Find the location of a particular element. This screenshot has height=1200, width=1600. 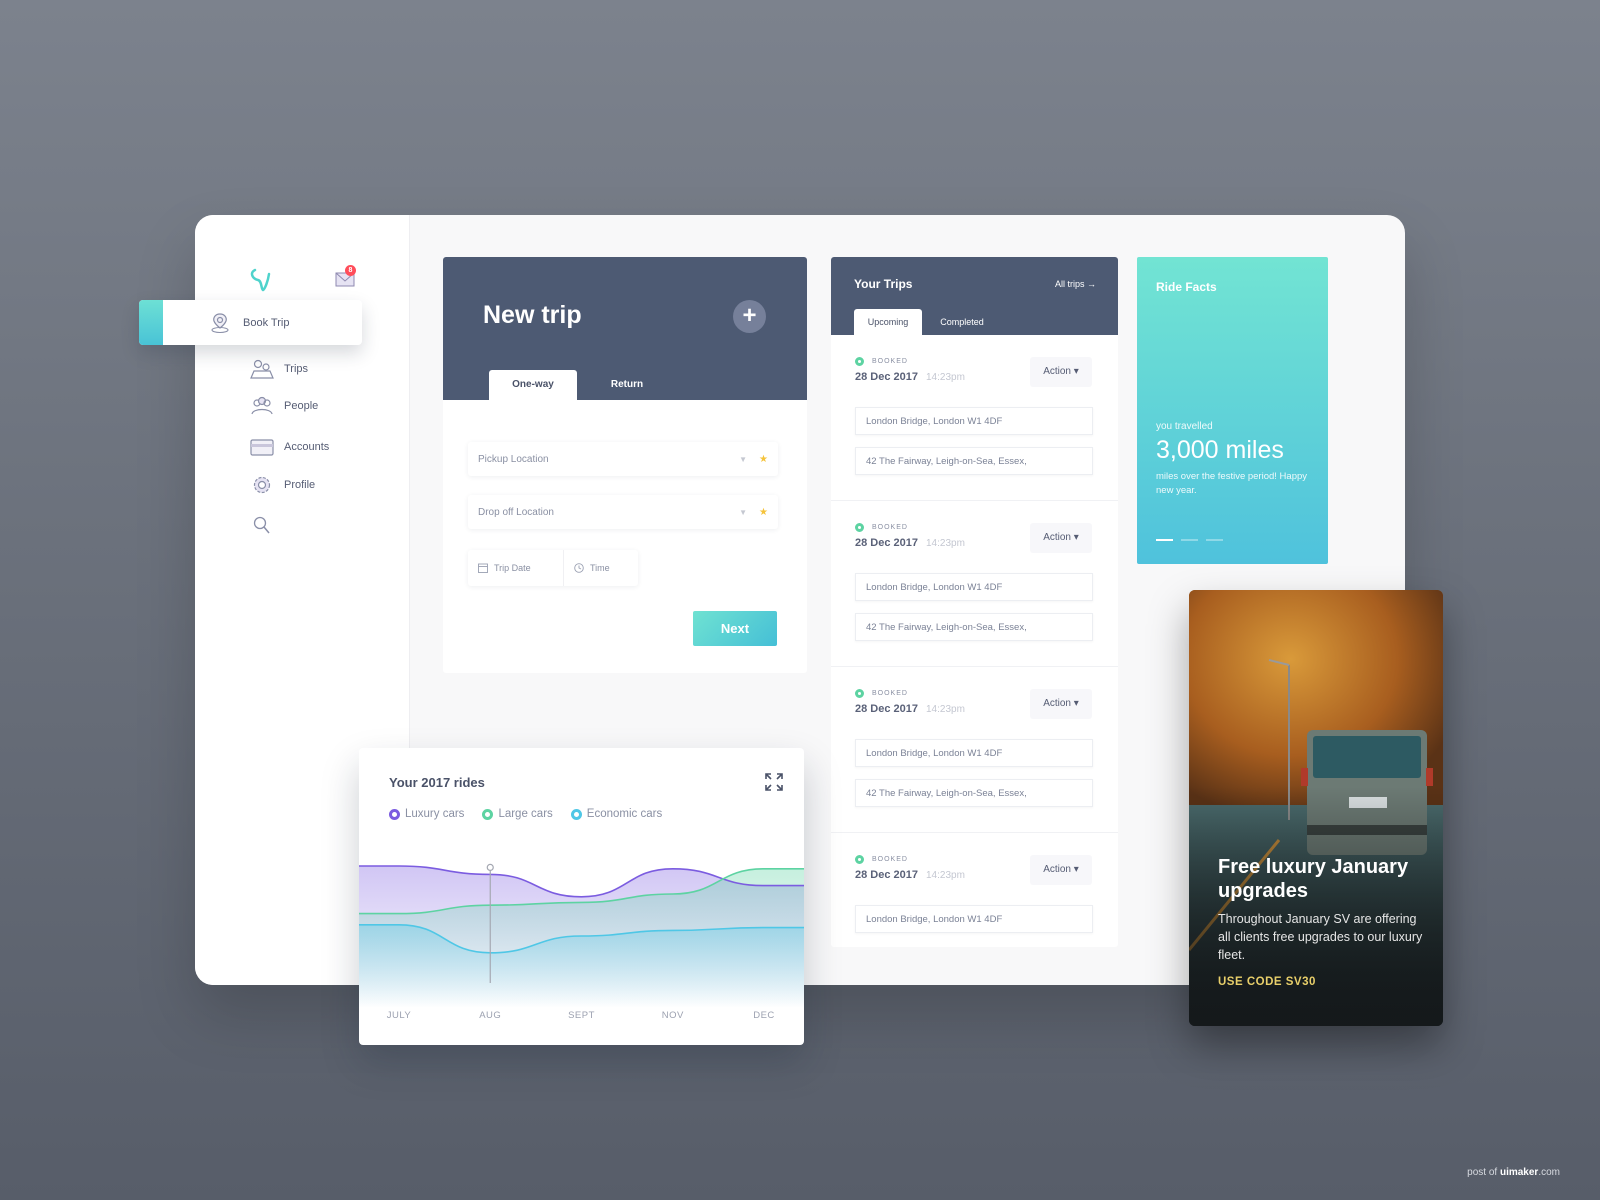

all-trips-link: All trips → is located at coordinates (1075, 284).